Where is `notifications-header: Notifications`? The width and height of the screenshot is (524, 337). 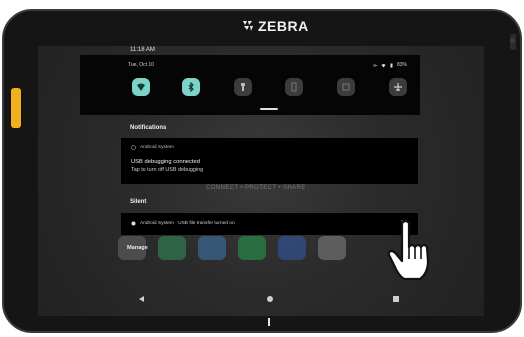 notifications-header: Notifications is located at coordinates (148, 128).